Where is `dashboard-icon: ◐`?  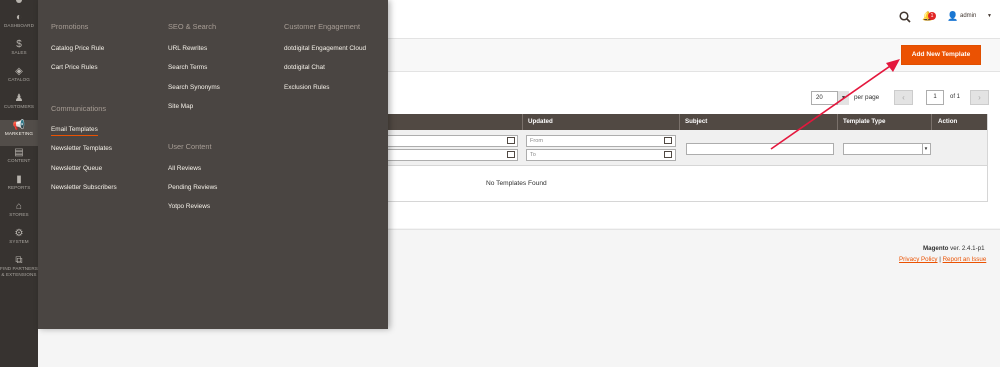 dashboard-icon: ◐ is located at coordinates (19, 17).